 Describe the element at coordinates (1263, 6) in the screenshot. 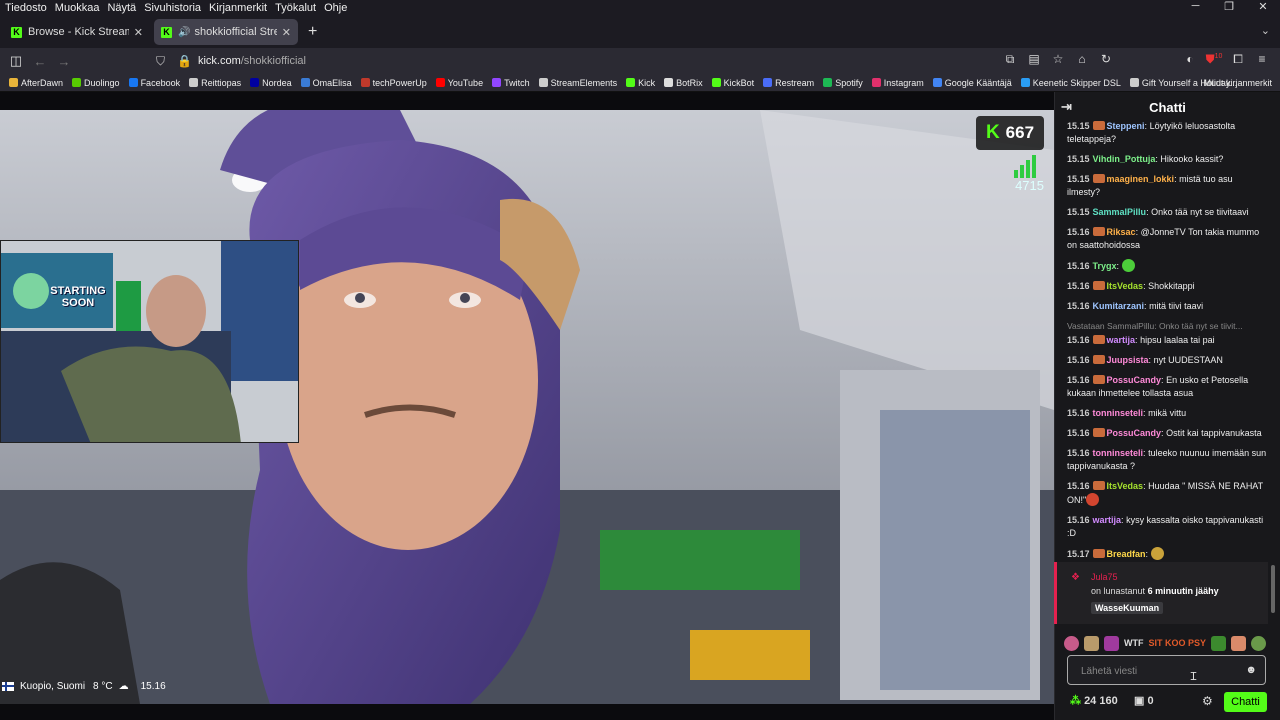

I see `close-window-icon: ✕` at that location.